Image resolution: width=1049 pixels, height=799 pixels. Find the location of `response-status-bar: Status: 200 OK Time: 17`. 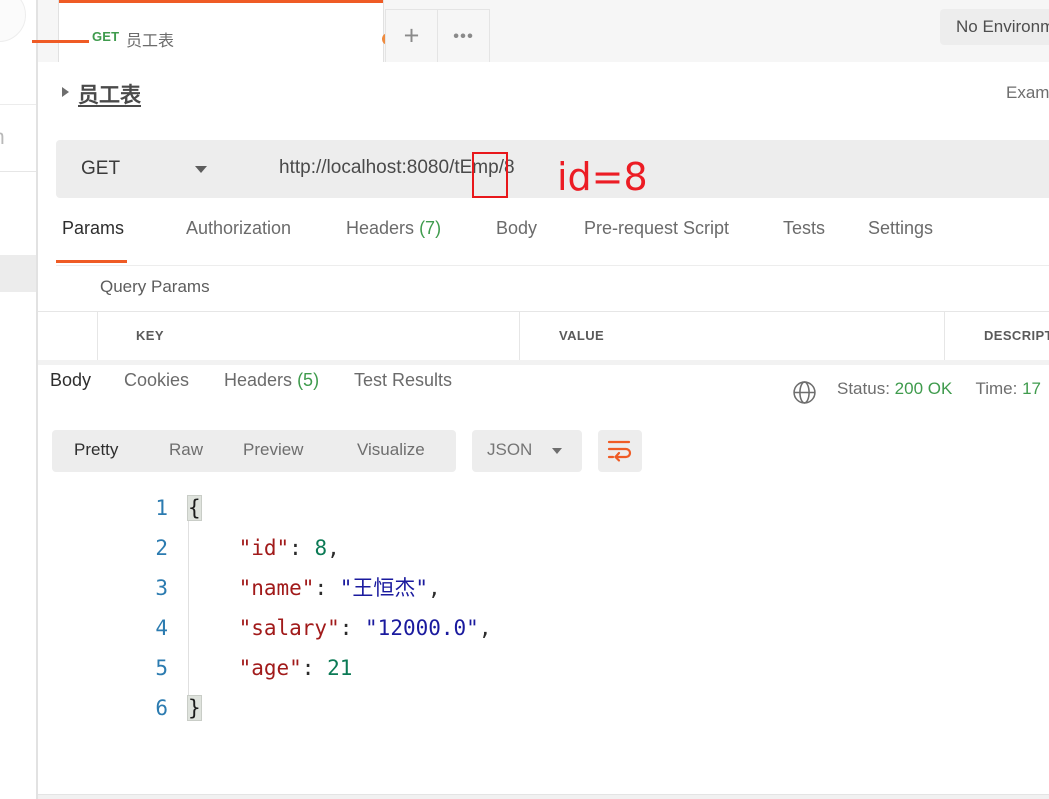

response-status-bar: Status: 200 OK Time: 17 is located at coordinates (939, 389).